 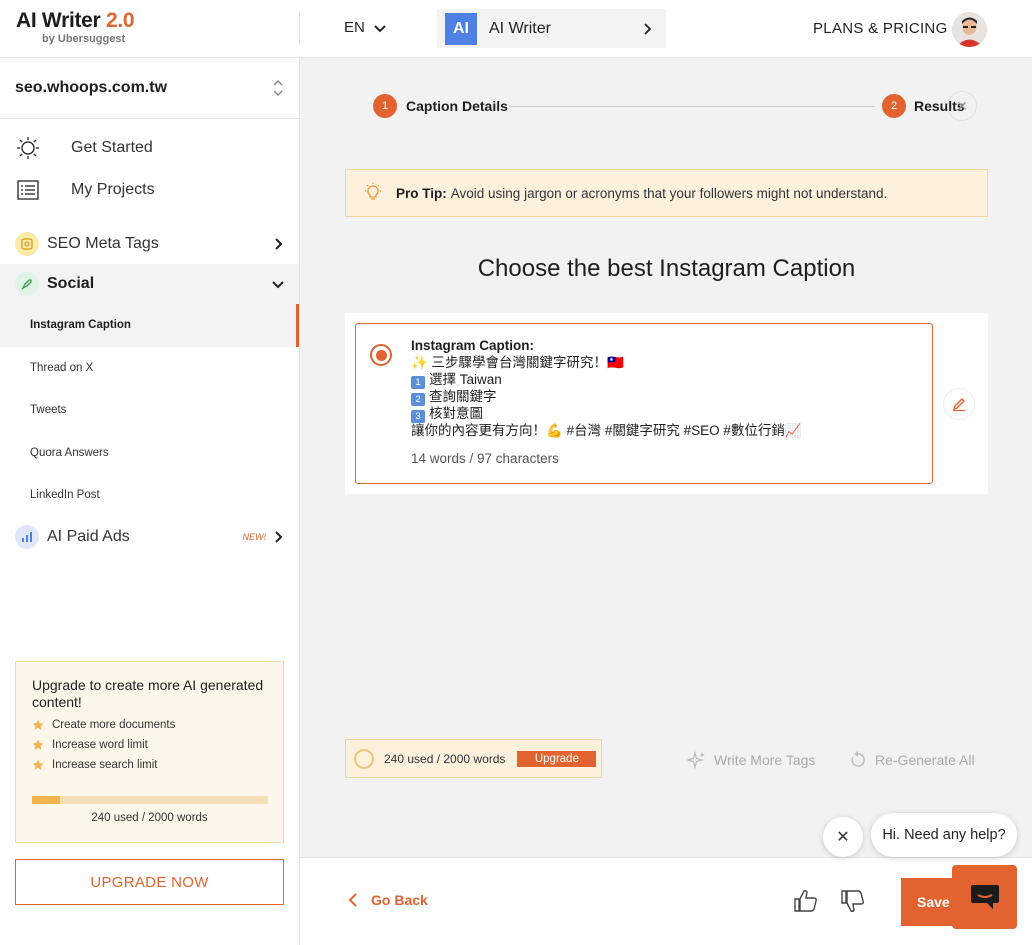 I want to click on category-ai-paid-ads: AI Paid Ads NEW!, so click(x=149, y=537).